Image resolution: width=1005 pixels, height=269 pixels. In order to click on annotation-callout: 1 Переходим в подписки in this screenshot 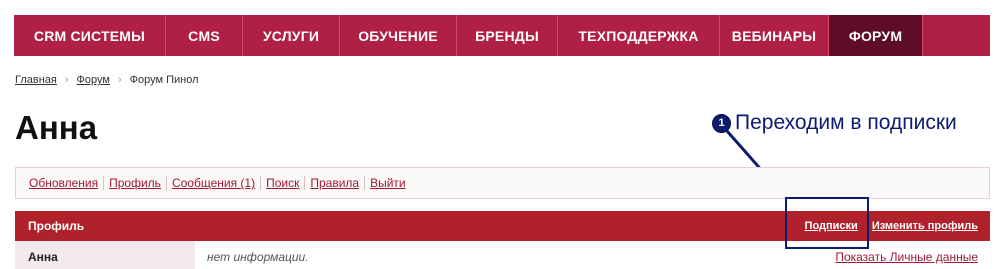, I will do `click(834, 123)`.